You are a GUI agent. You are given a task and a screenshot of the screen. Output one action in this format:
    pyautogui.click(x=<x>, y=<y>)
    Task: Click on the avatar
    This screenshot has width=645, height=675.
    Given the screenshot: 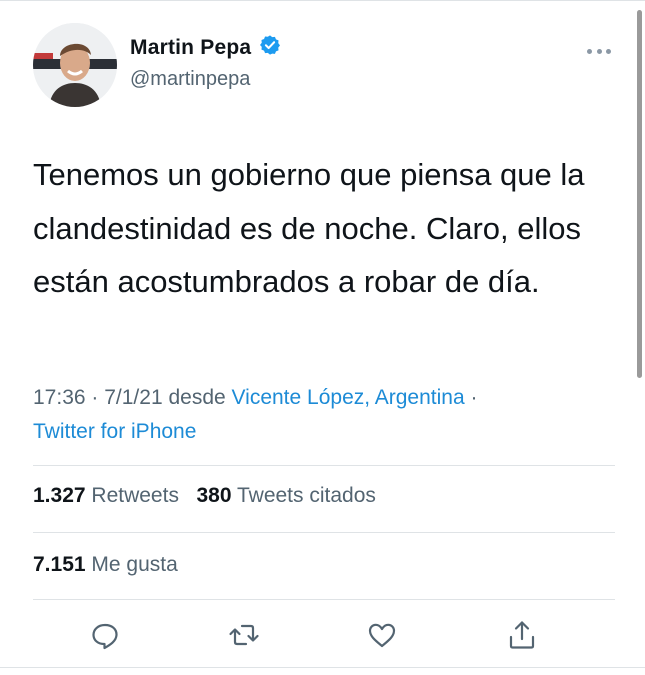 What is the action you would take?
    pyautogui.click(x=75, y=65)
    